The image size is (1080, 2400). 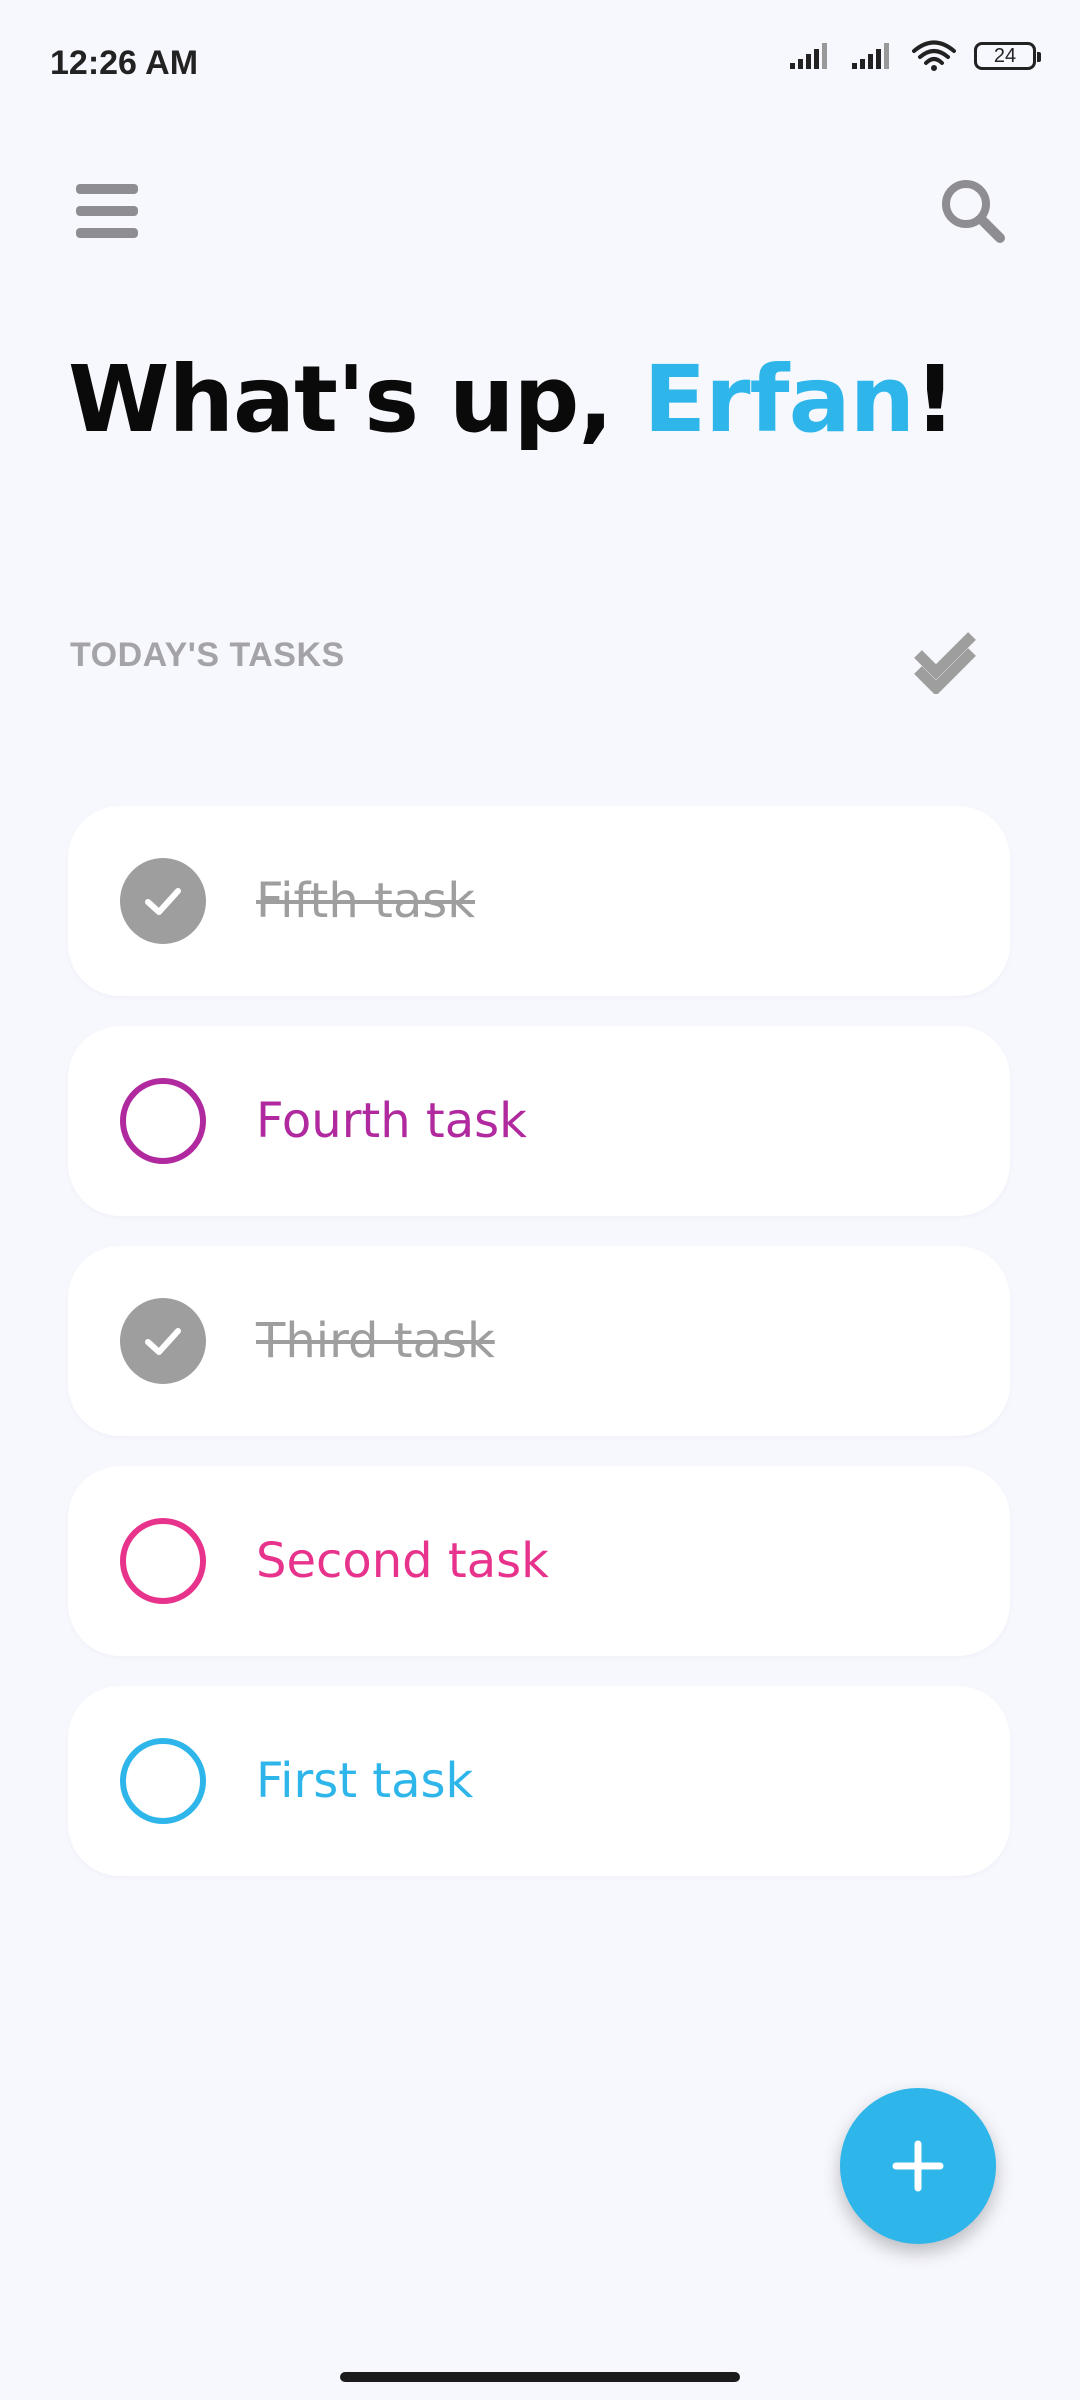 I want to click on plus-icon, so click(x=918, y=2166).